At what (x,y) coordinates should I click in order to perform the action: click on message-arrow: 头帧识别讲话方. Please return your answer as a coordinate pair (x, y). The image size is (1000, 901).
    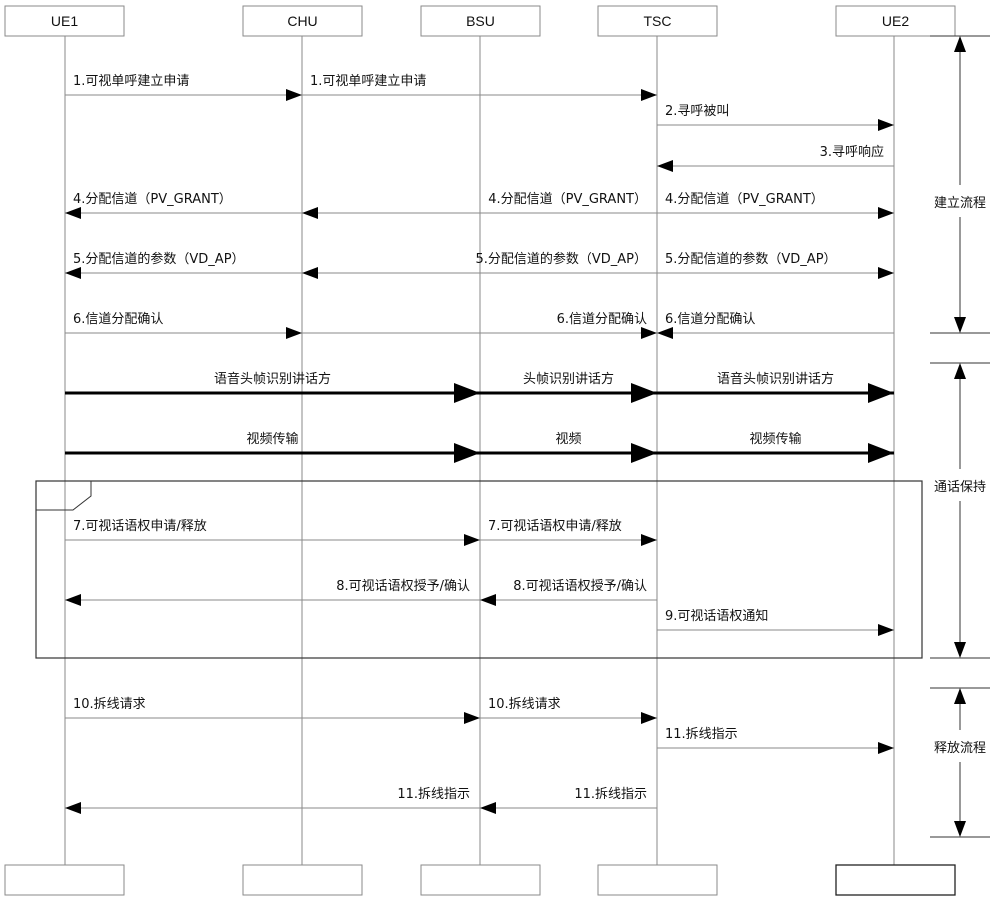
    Looking at the image, I should click on (568, 387).